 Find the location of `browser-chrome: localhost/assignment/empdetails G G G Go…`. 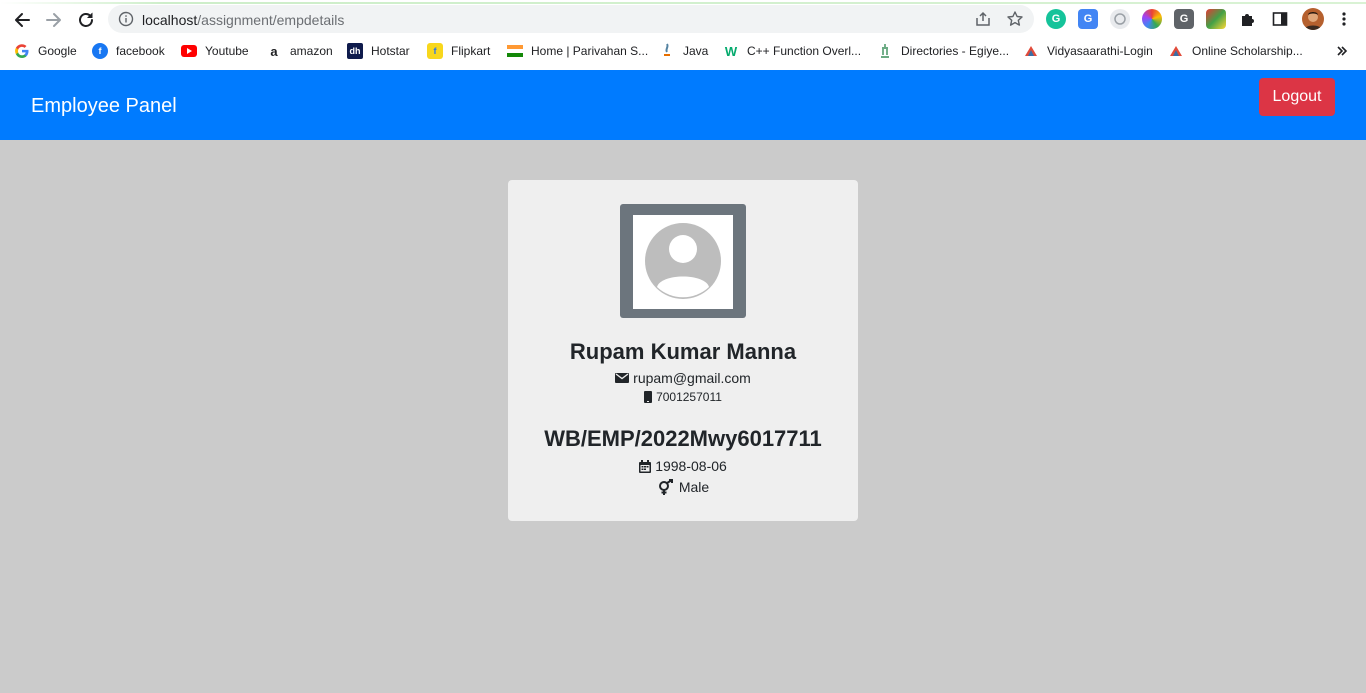

browser-chrome: localhost/assignment/empdetails G G G Go… is located at coordinates (683, 35).